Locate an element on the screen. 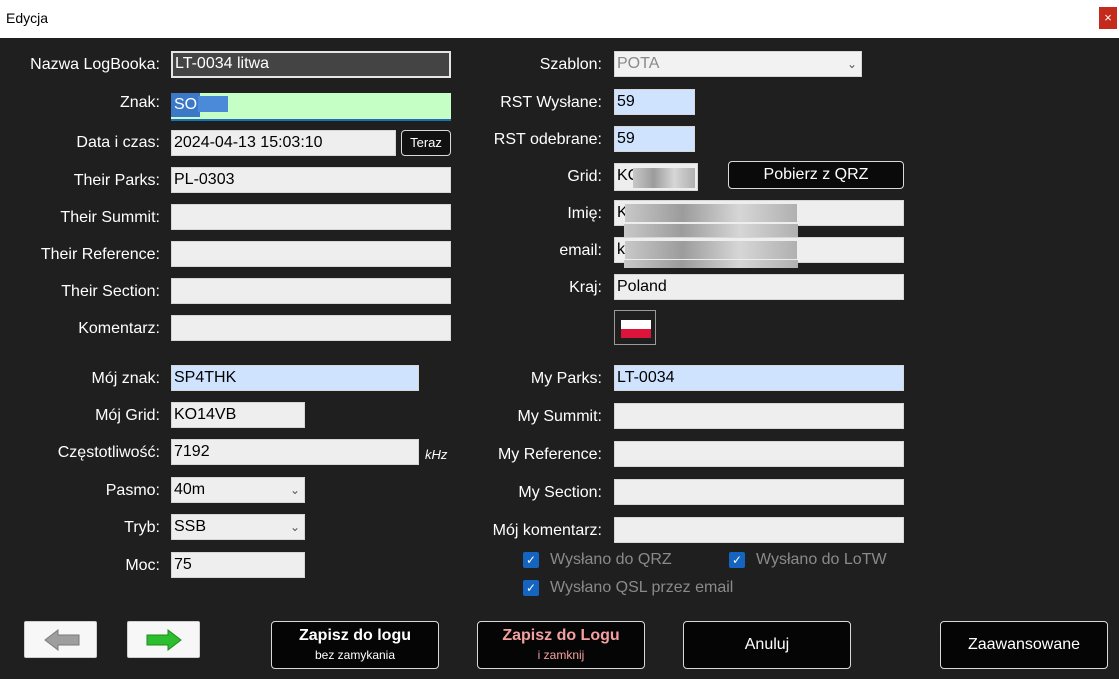  close-button: × is located at coordinates (1108, 18).